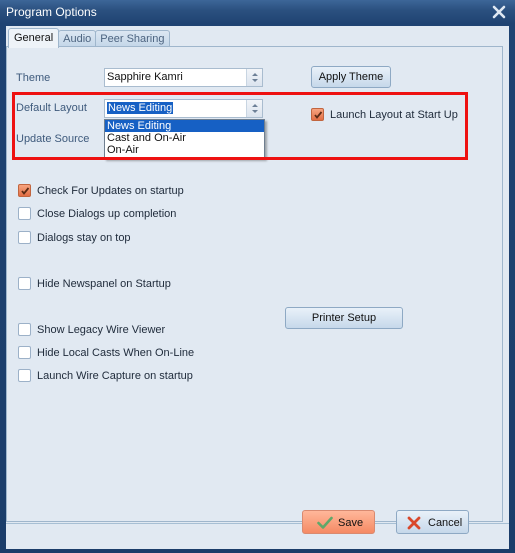 The width and height of the screenshot is (515, 553). What do you see at coordinates (107, 213) in the screenshot?
I see `close-dialogs-label: Close Dialogs up completion` at bounding box center [107, 213].